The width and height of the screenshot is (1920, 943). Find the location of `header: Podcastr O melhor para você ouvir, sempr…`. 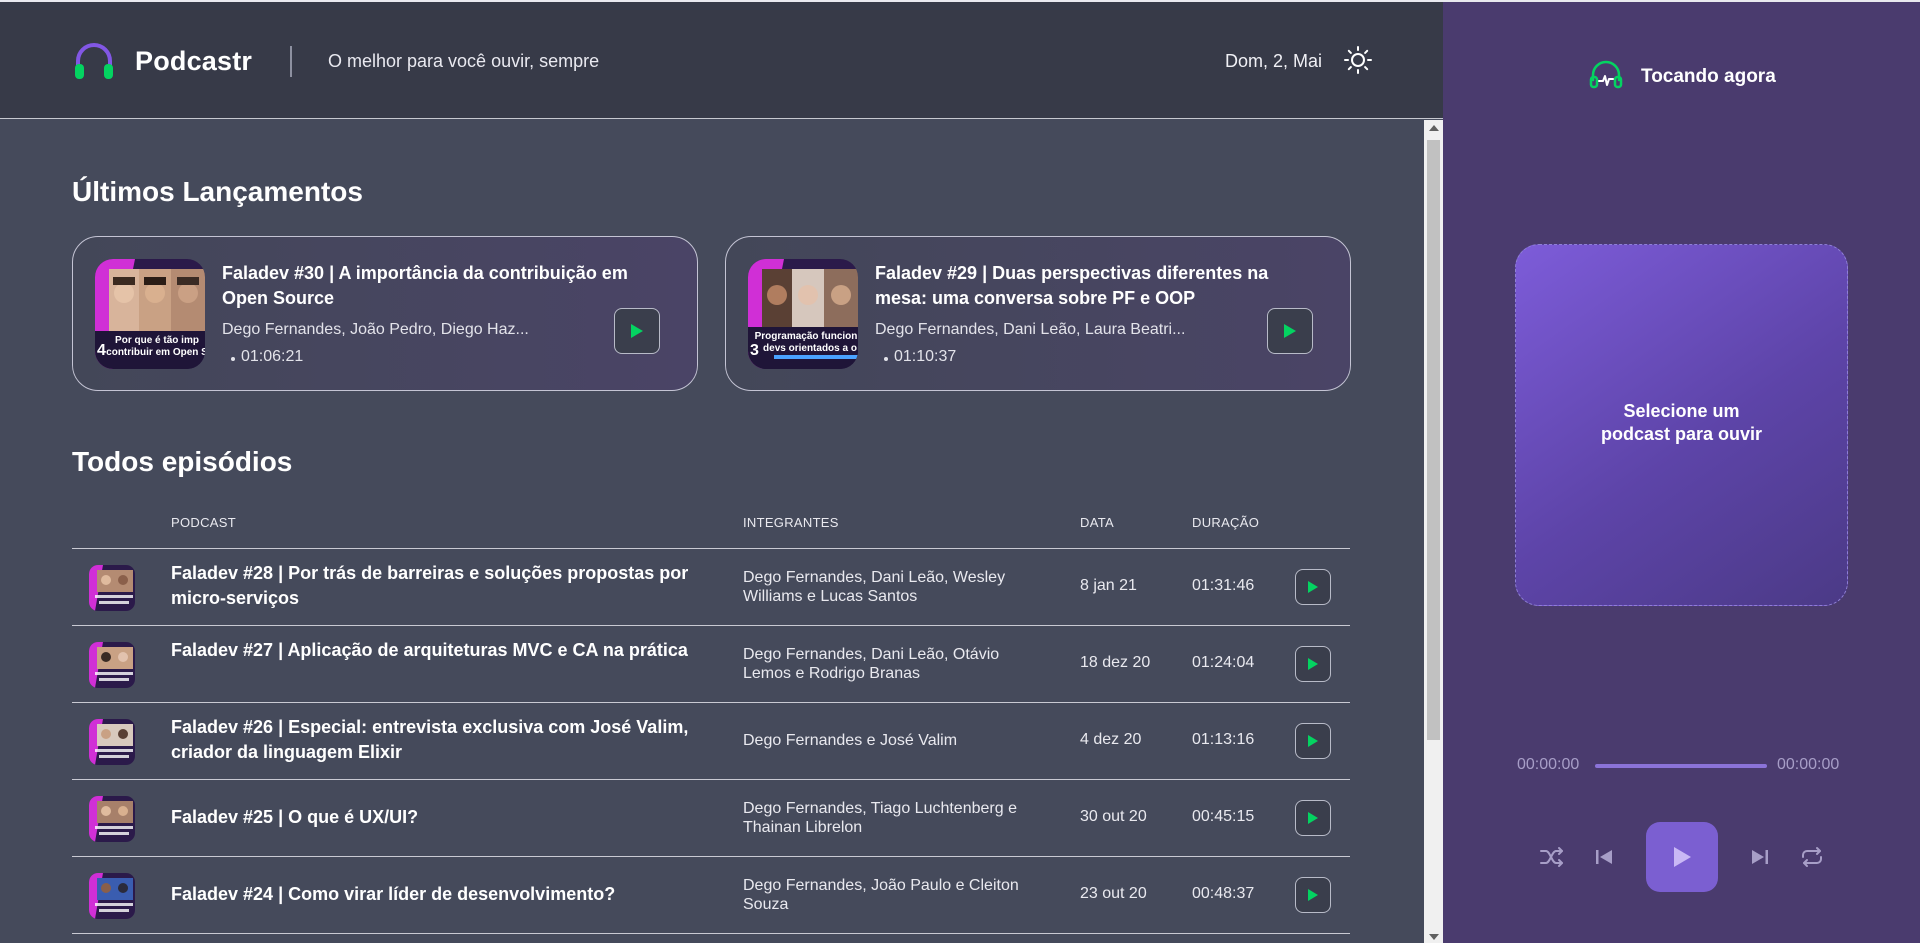

header: Podcastr O melhor para você ouvir, sempr… is located at coordinates (721, 60).